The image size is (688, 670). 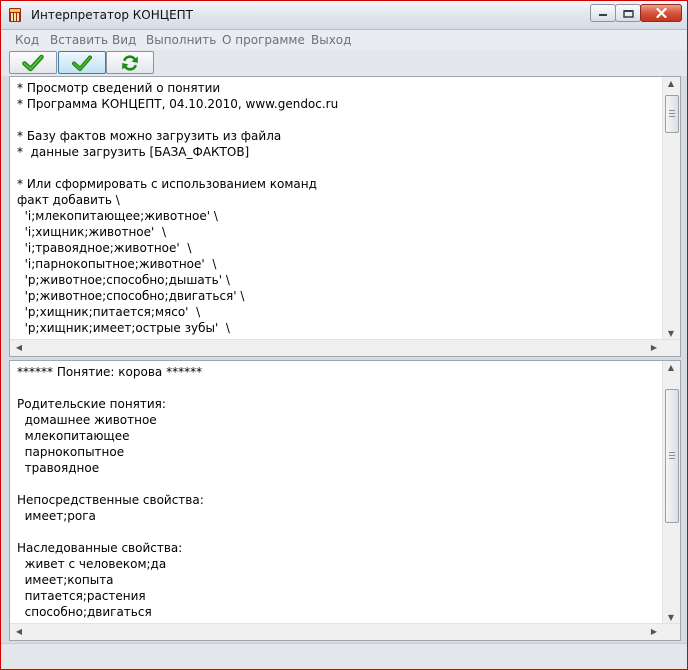 I want to click on code-line: 'p;животное;способно;двигаться' \, so click(x=131, y=296).